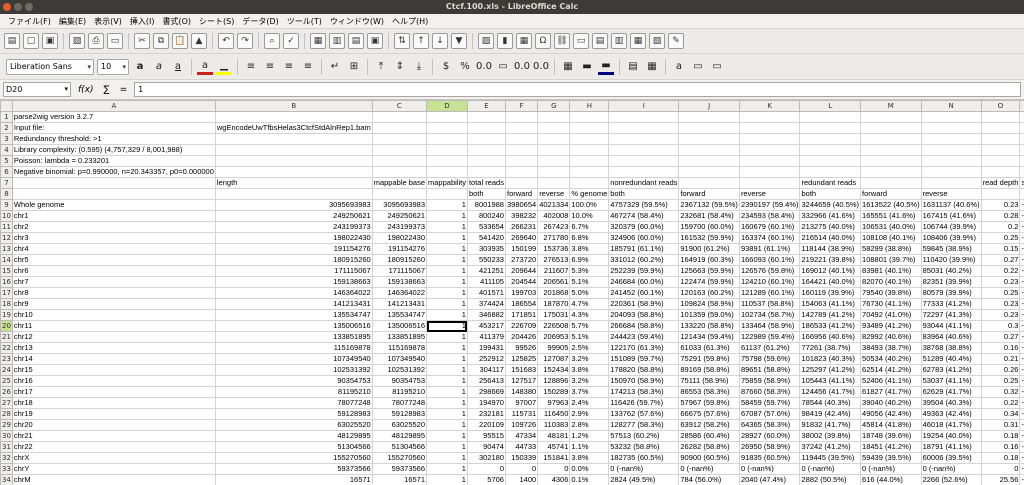 The image size is (1024, 485). I want to click on cell: 249250621, so click(399, 216).